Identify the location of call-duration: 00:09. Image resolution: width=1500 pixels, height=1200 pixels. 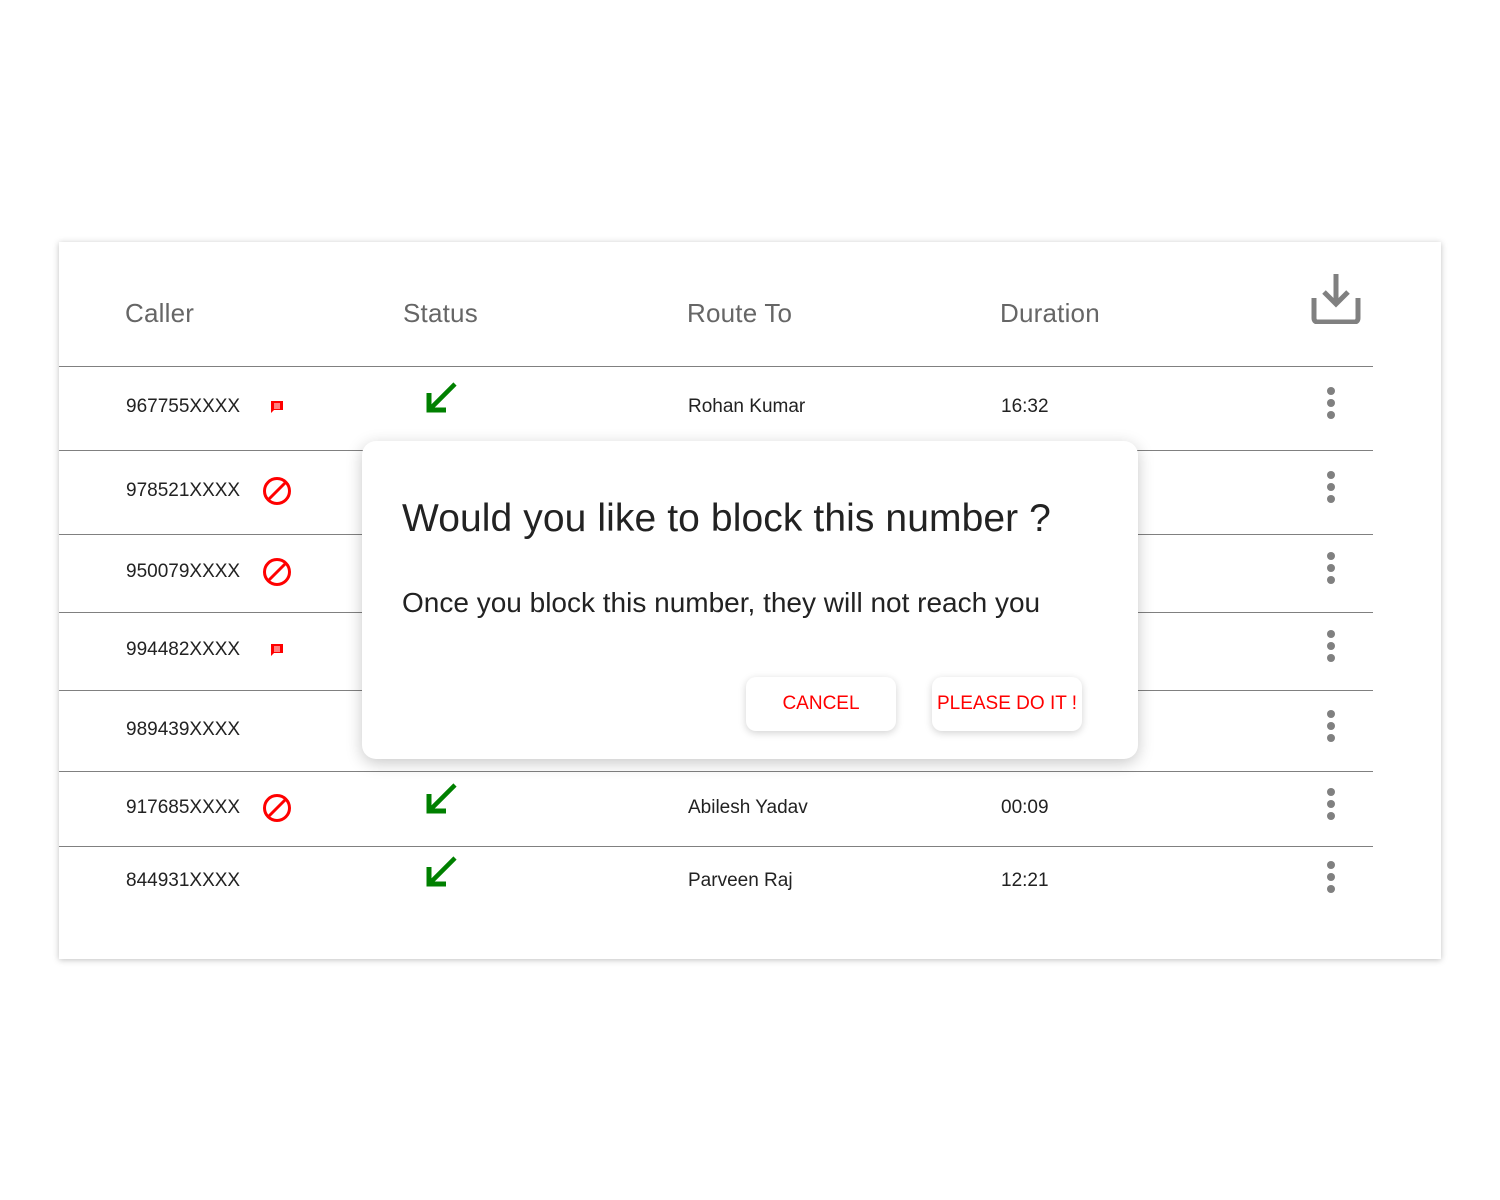
(1025, 807).